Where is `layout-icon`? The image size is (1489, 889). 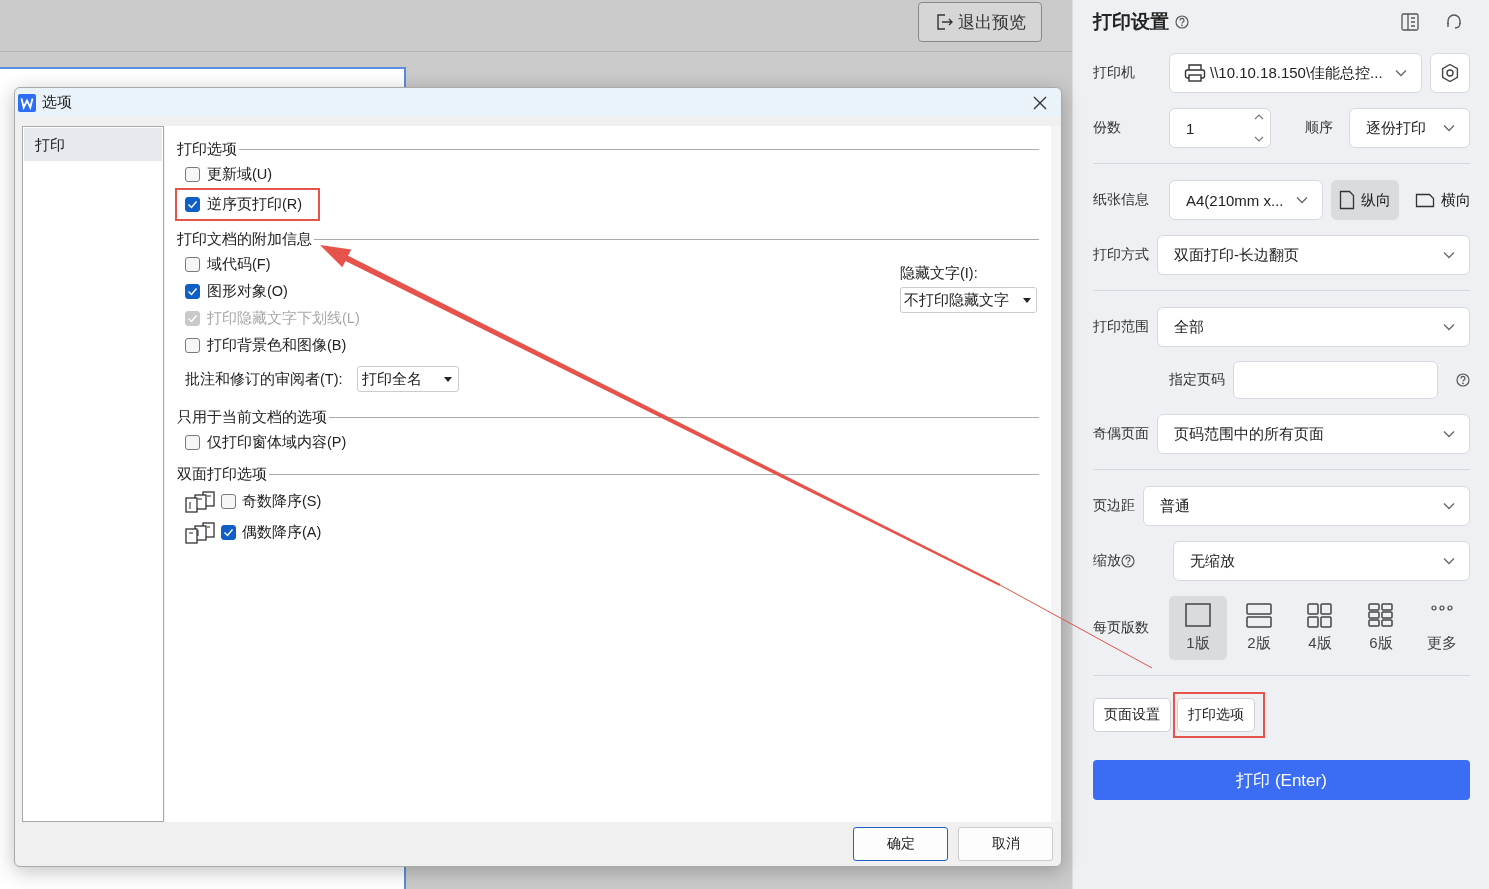
layout-icon is located at coordinates (1410, 22).